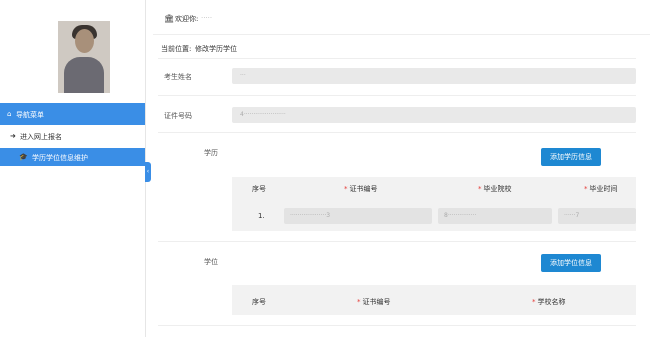 The width and height of the screenshot is (650, 337). What do you see at coordinates (211, 262) in the screenshot?
I see `degree-label: 学位` at bounding box center [211, 262].